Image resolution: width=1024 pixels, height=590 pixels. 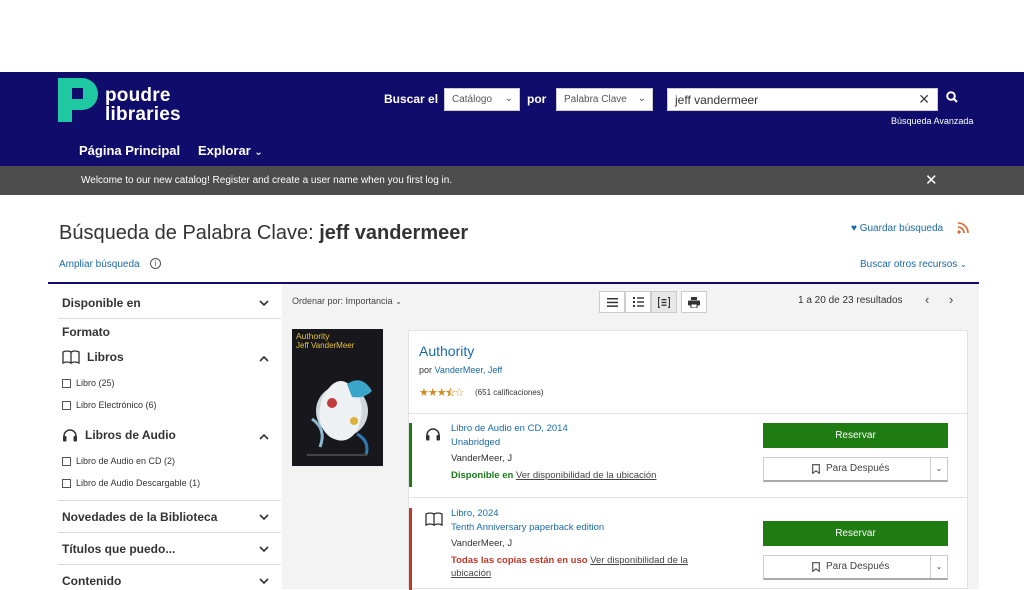 I want to click on view-card-button, so click(x=664, y=302).